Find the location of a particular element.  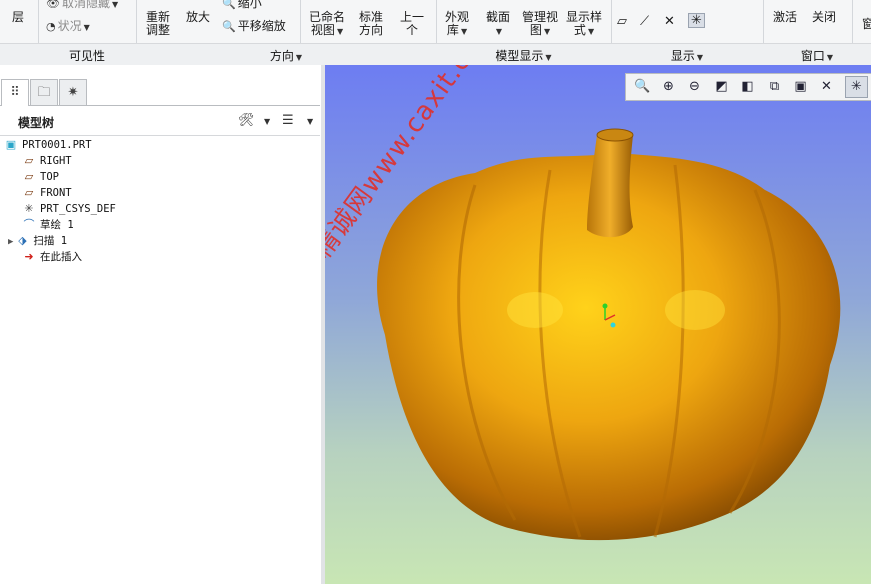

view-toolbar: 🔍 ⊕ ⊖ ◩ ◧ ⧉ ▣ ✕ ✳ is located at coordinates (748, 87).